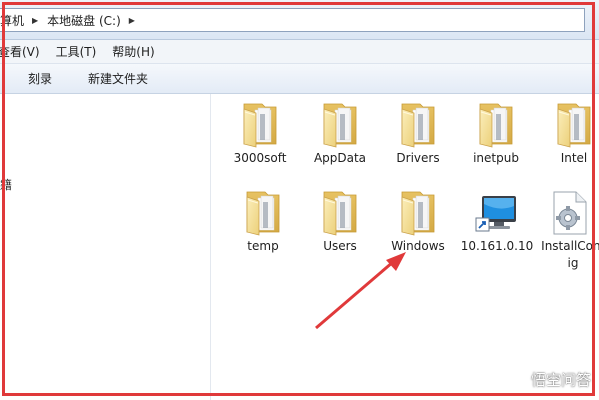  Describe the element at coordinates (299, 79) in the screenshot. I see `command-bar: 刻录 新建文件夹` at that location.